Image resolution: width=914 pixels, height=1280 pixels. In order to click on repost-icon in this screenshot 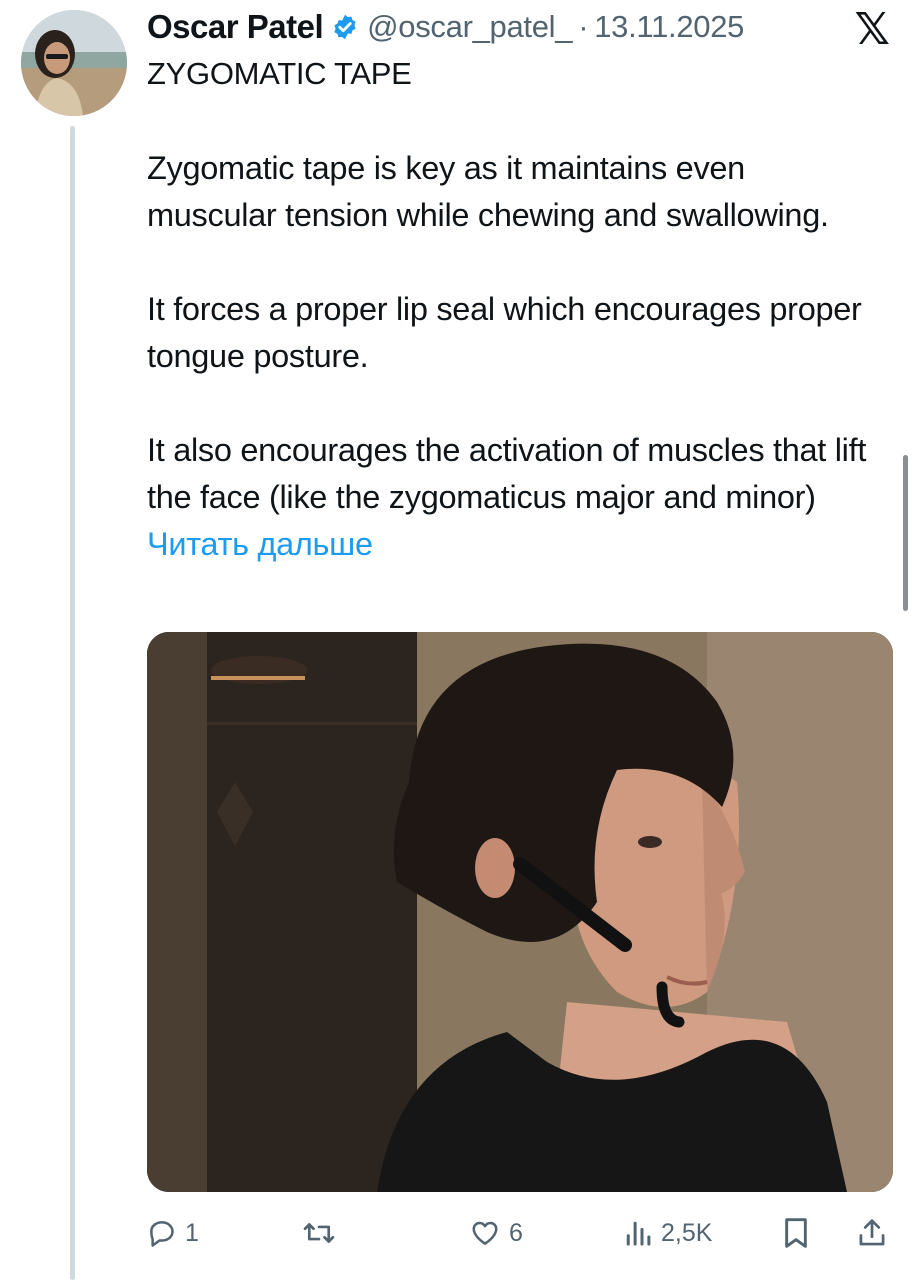, I will do `click(319, 1233)`.